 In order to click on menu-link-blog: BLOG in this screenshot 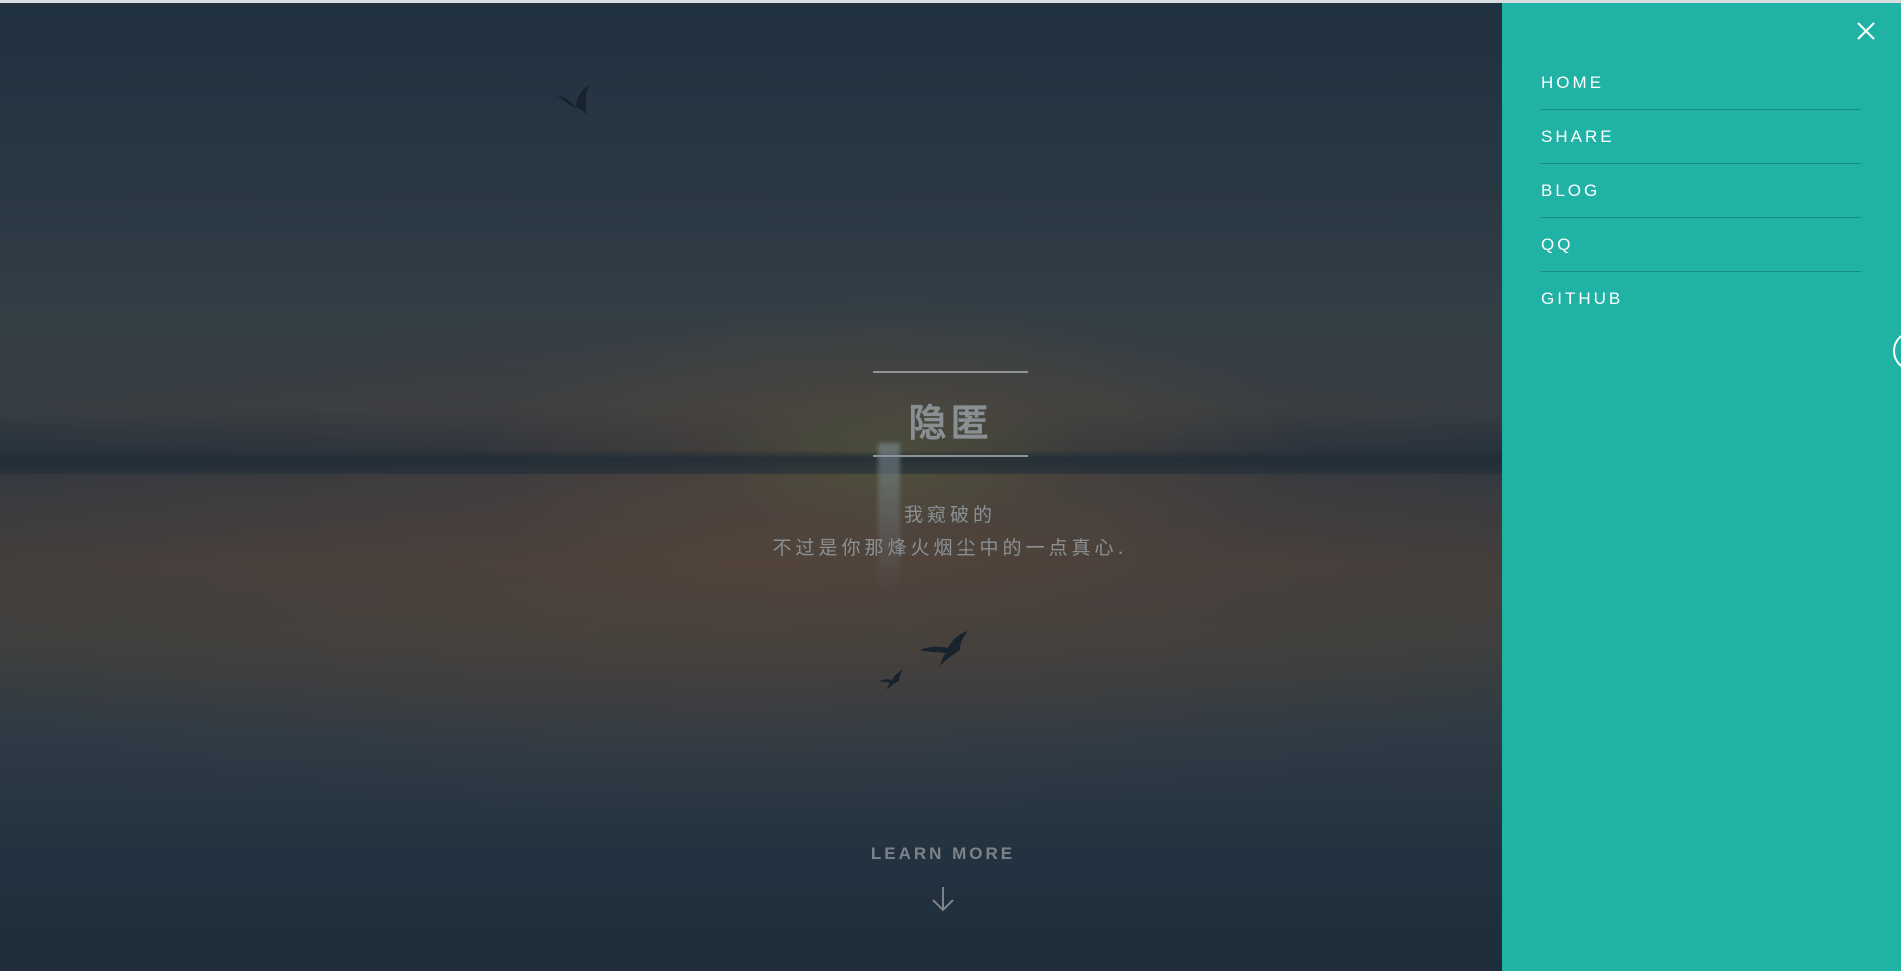, I will do `click(1570, 191)`.